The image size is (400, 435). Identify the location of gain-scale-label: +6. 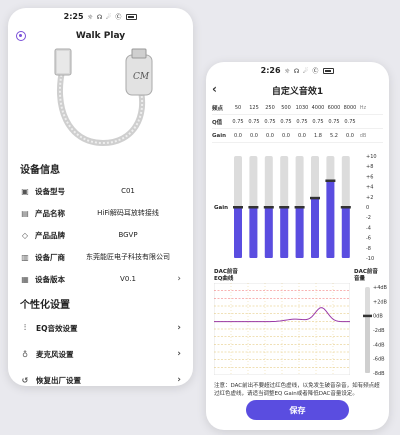
(369, 177).